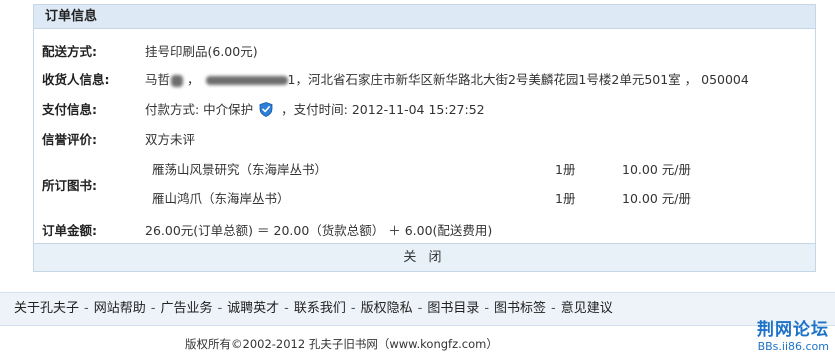 The height and width of the screenshot is (363, 835). I want to click on rating-label: 信誉评价:, so click(69, 139).